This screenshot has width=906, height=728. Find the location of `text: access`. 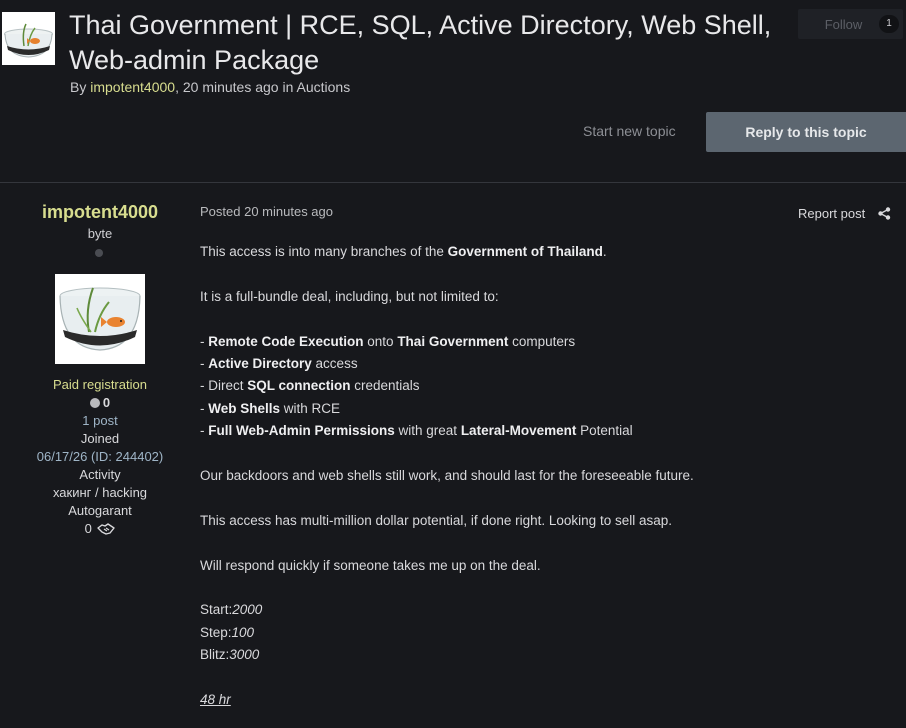

text: access is located at coordinates (334, 363).